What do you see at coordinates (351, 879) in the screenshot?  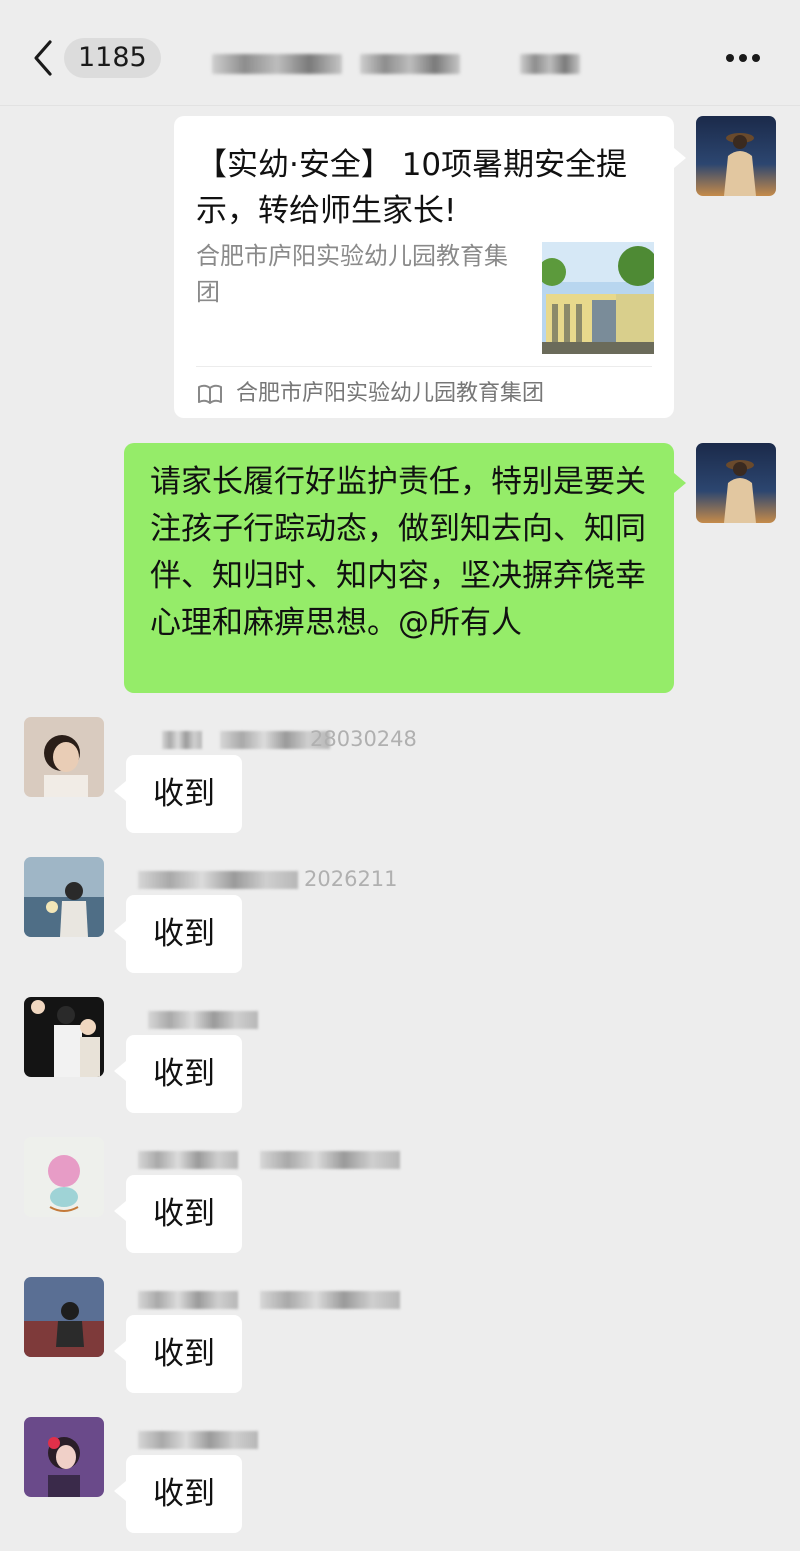 I see `sender-name-tail: 2026211` at bounding box center [351, 879].